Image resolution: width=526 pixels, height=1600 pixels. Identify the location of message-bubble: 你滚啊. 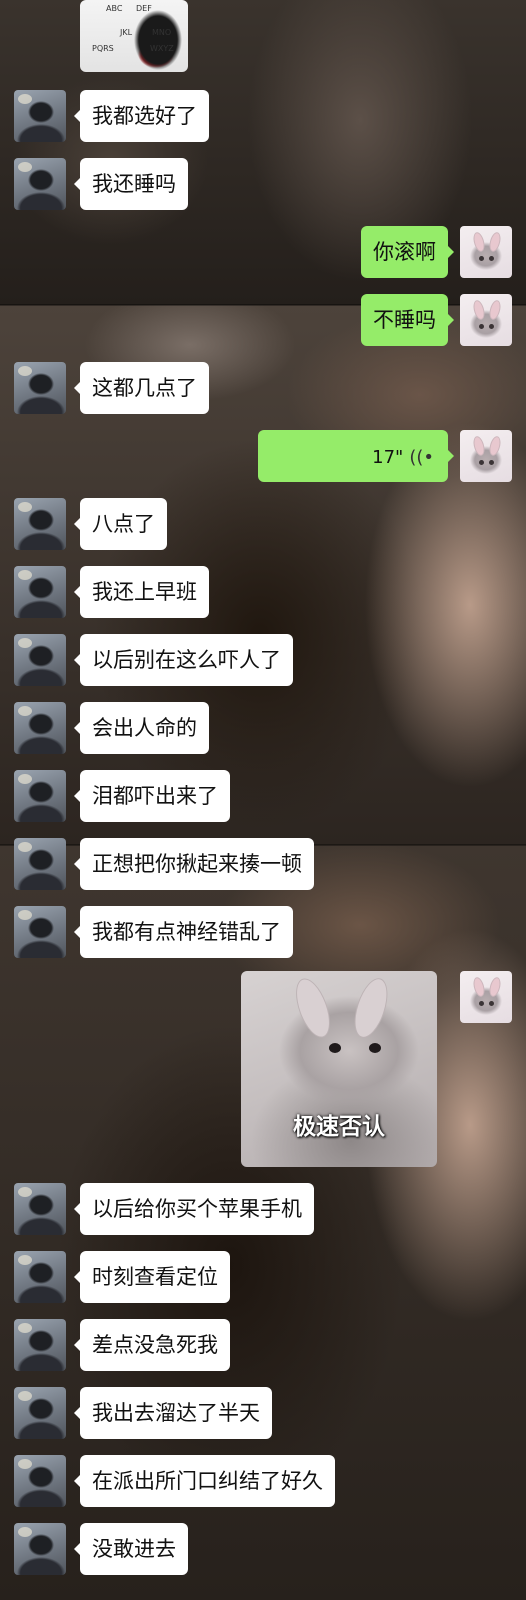
(407, 252).